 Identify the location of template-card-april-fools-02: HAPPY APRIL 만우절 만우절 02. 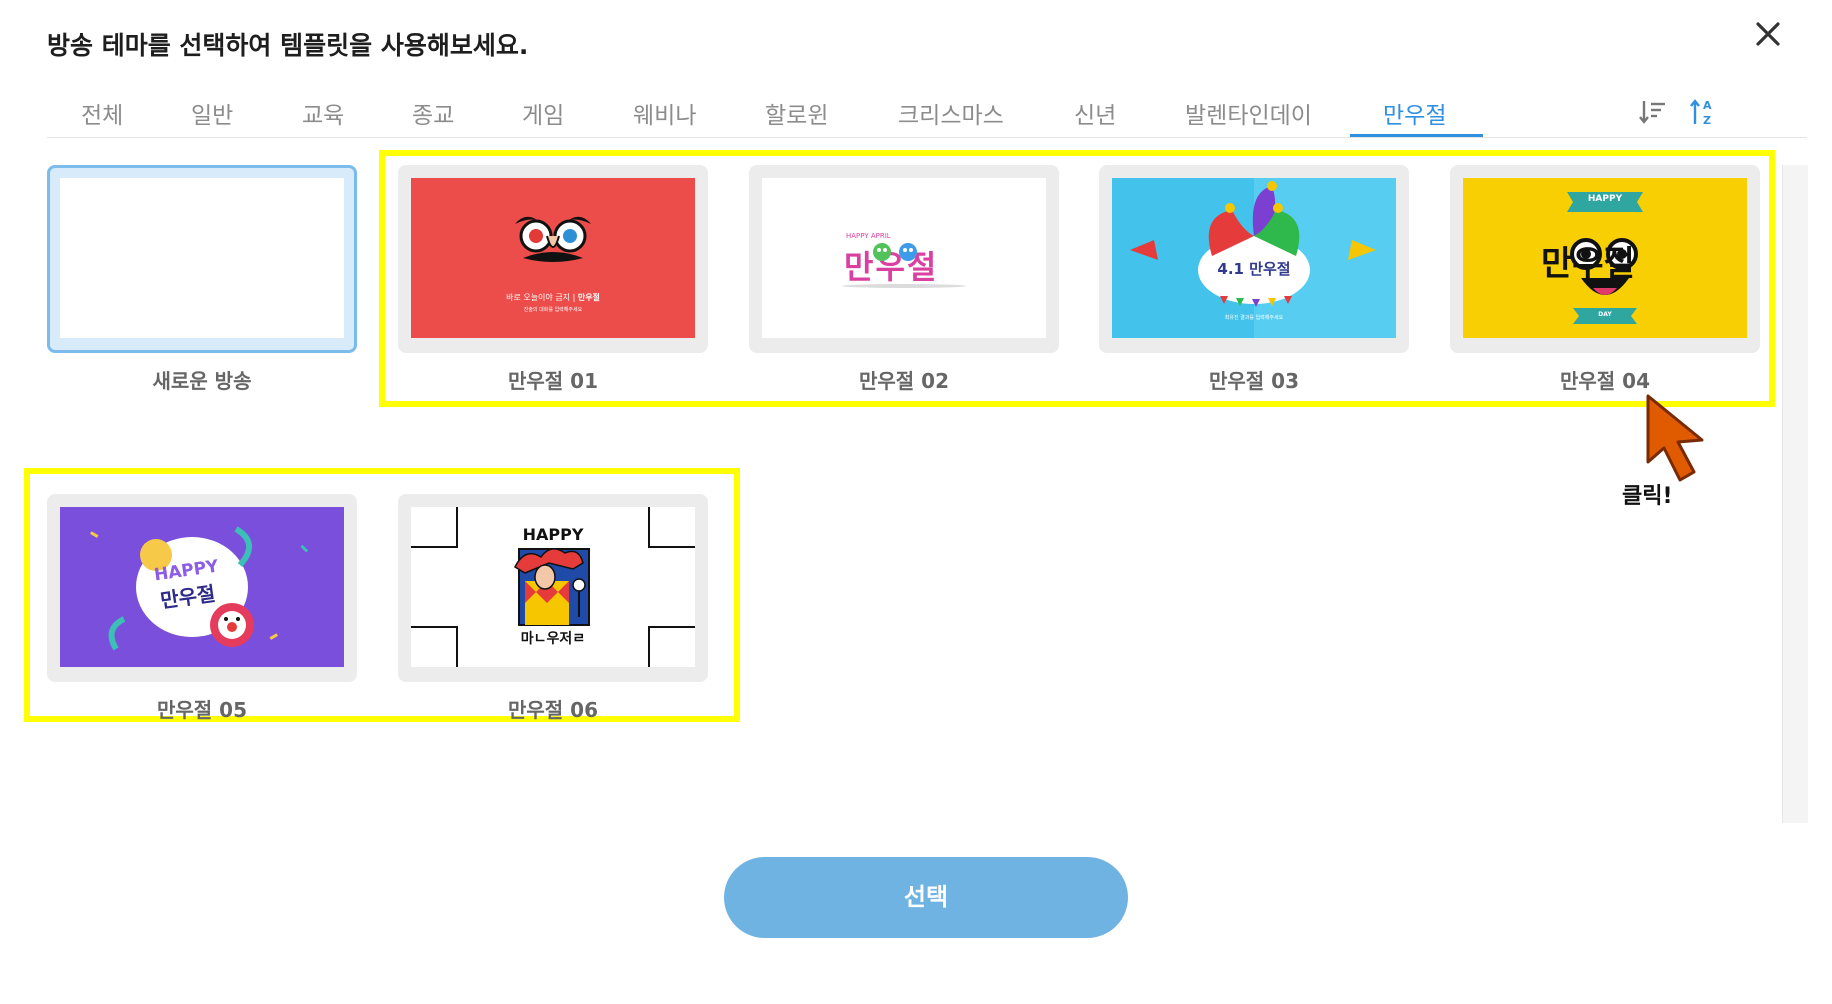
(904, 279).